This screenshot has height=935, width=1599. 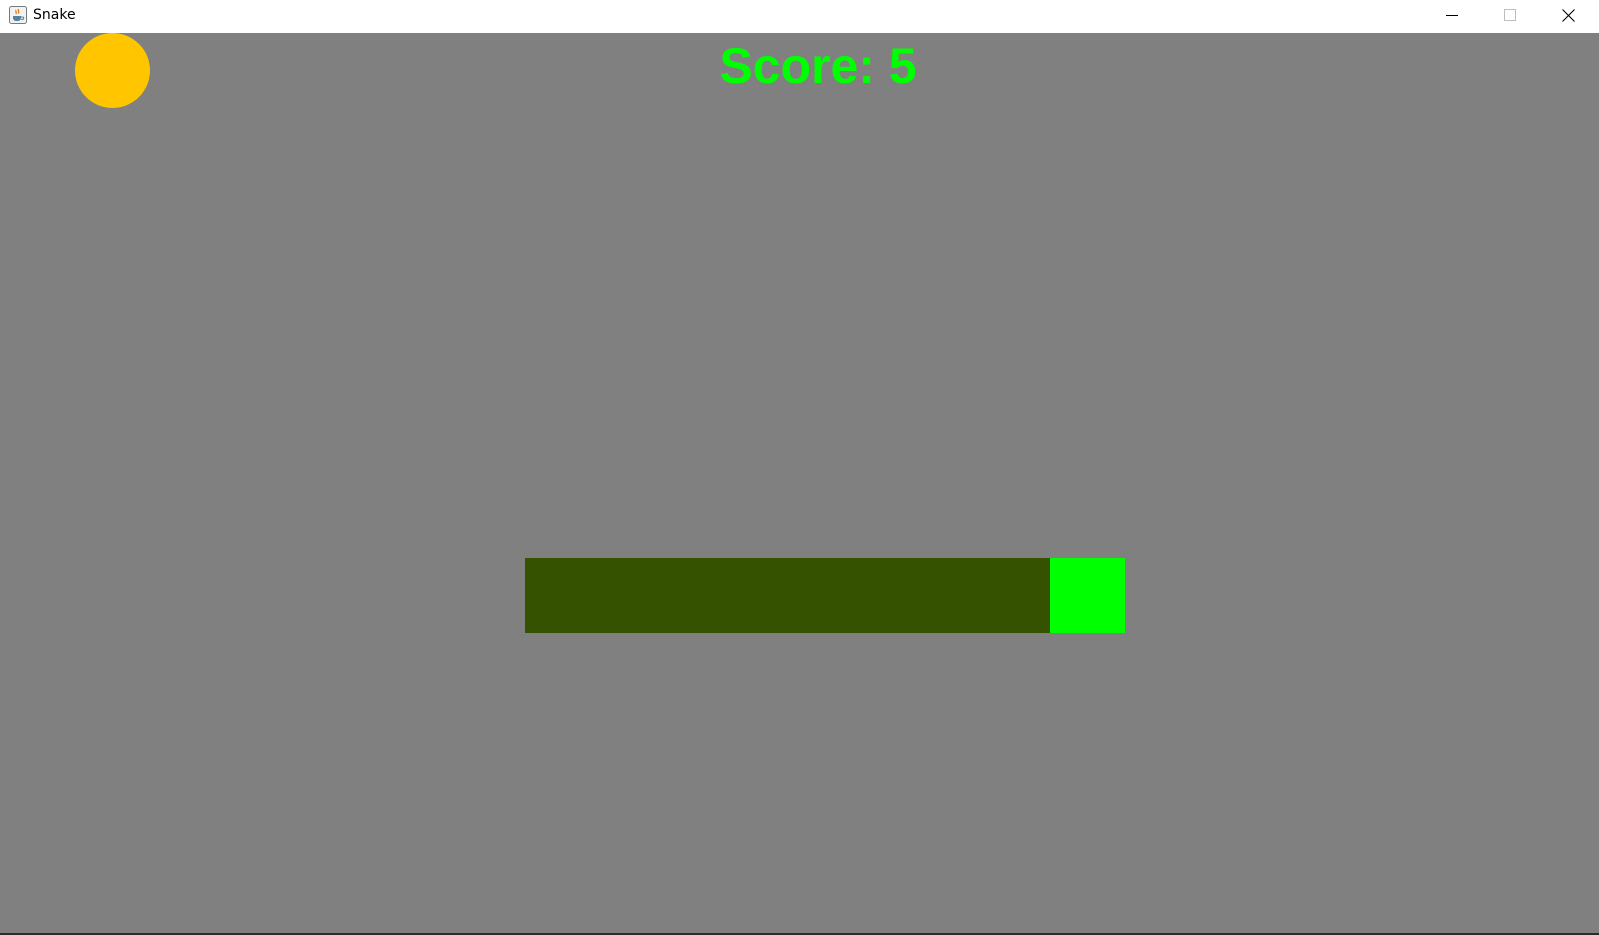 I want to click on snake-body, so click(x=787, y=595).